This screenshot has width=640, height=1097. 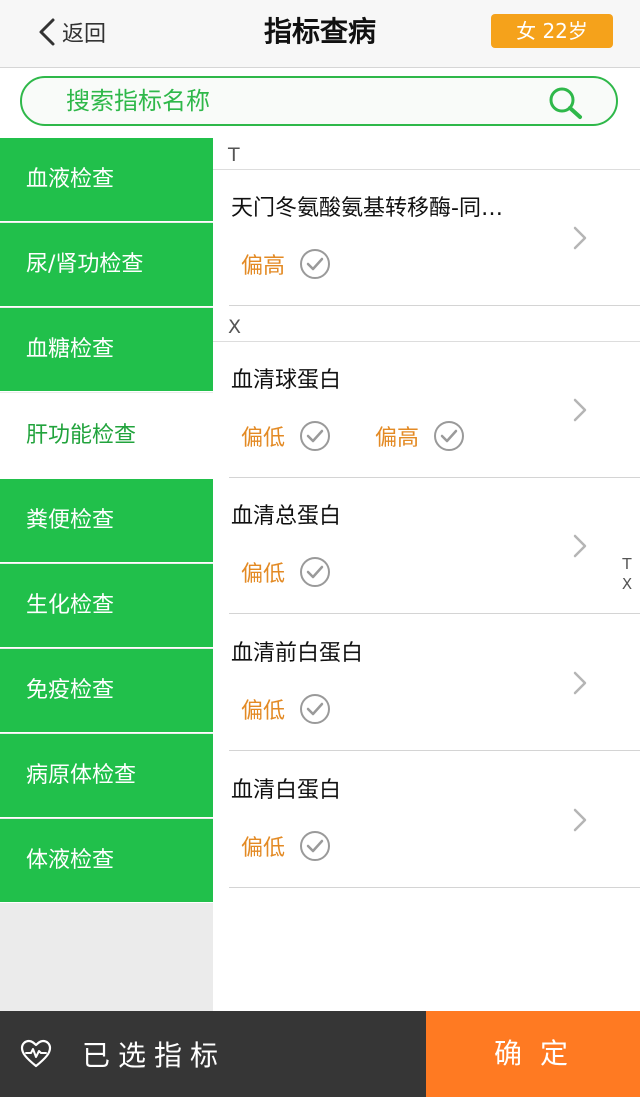 What do you see at coordinates (286, 380) in the screenshot?
I see `indicator-name: 血清球蛋白` at bounding box center [286, 380].